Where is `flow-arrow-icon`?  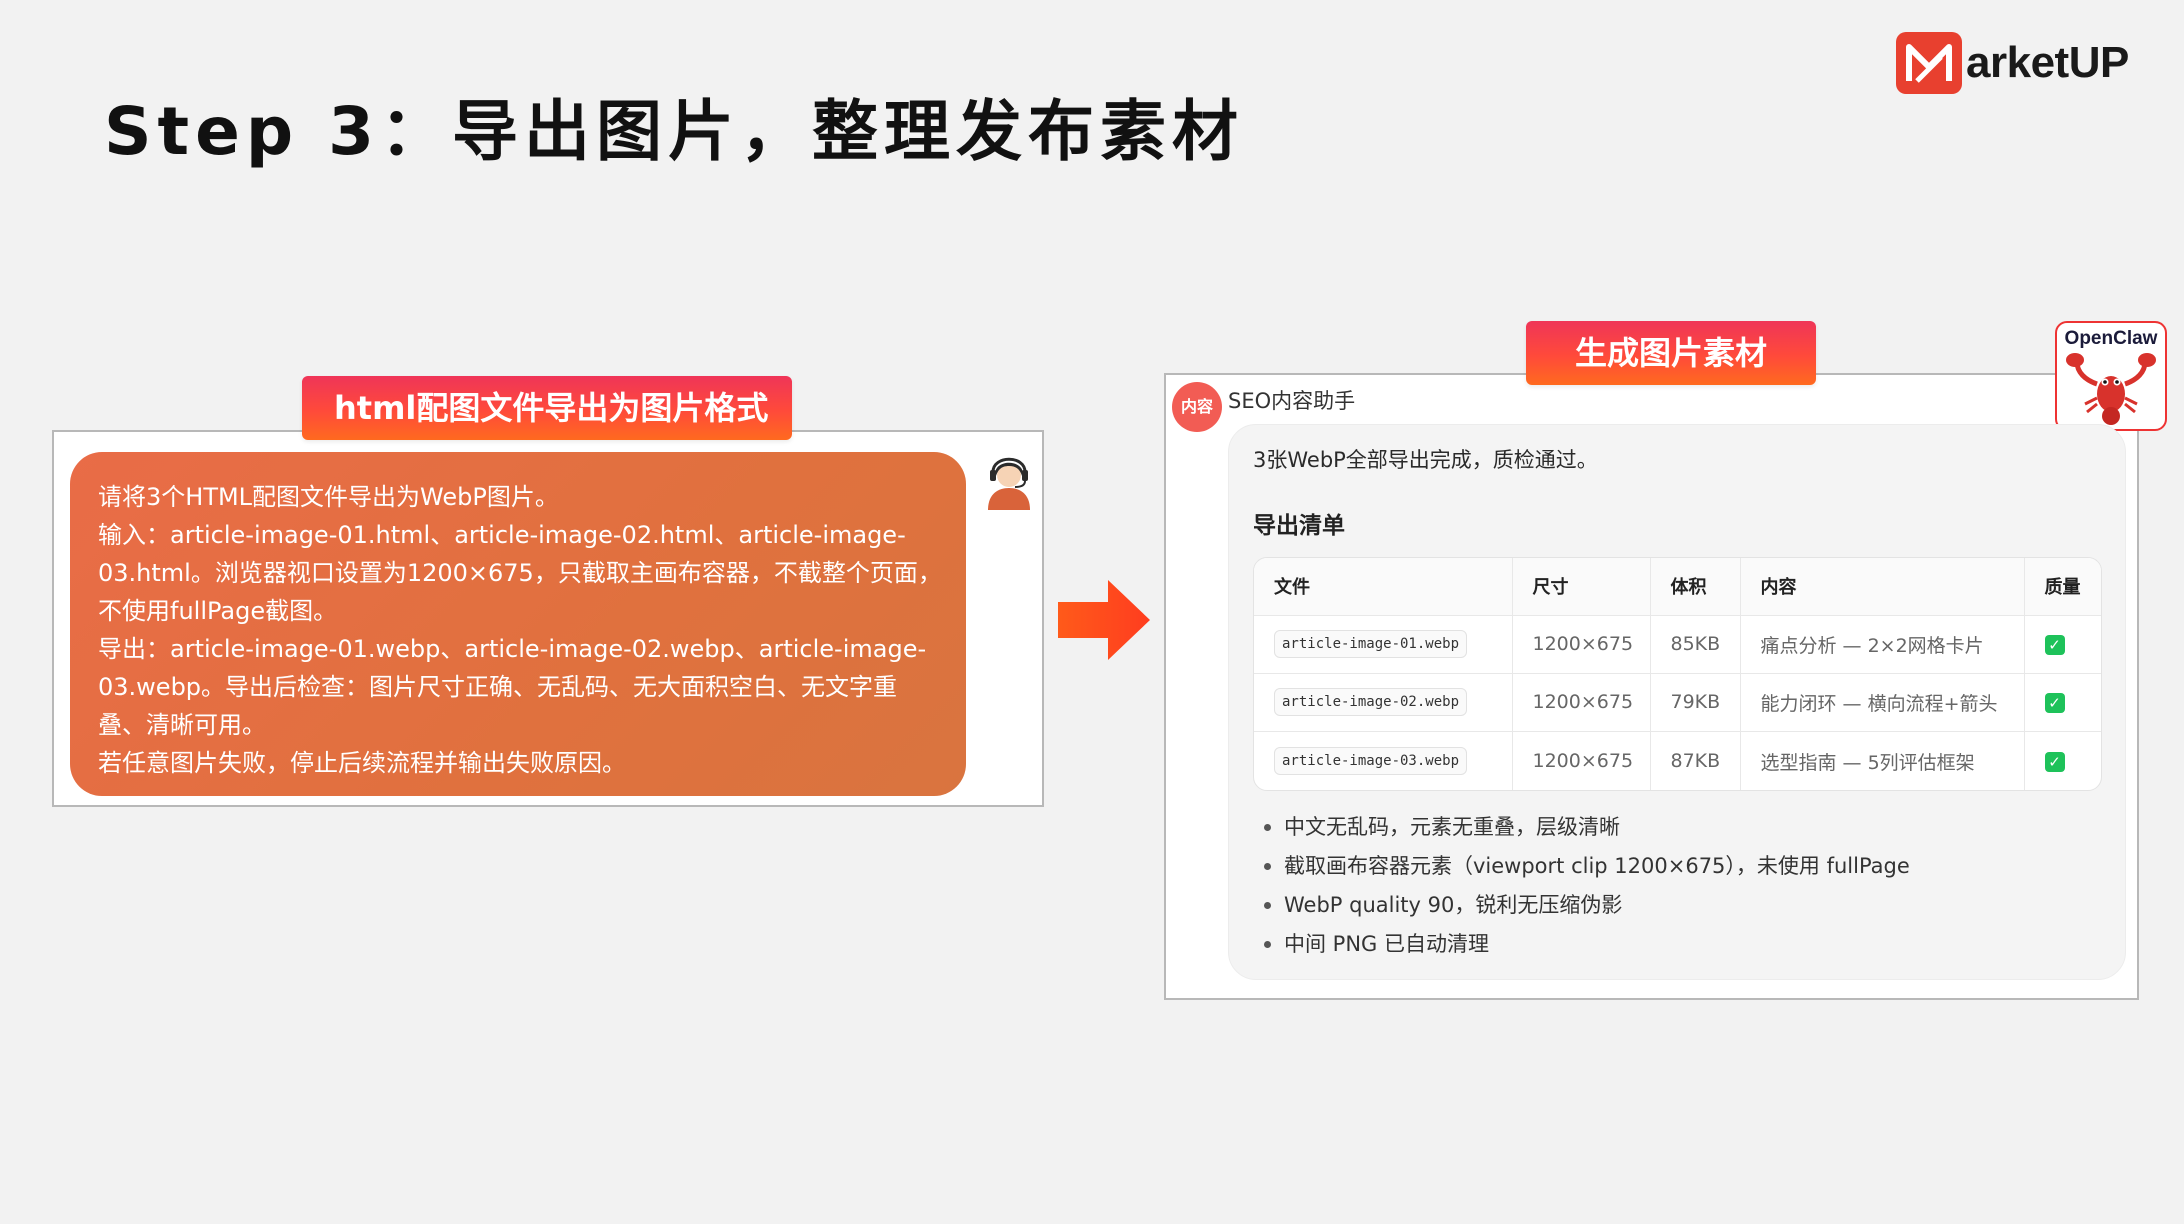 flow-arrow-icon is located at coordinates (1104, 620).